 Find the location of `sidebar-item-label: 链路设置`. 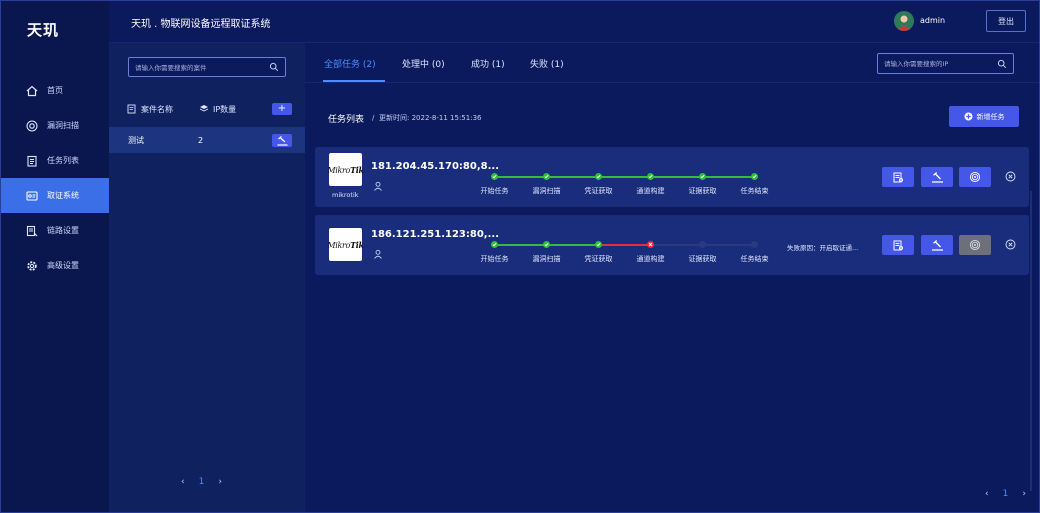

sidebar-item-label: 链路设置 is located at coordinates (63, 230).